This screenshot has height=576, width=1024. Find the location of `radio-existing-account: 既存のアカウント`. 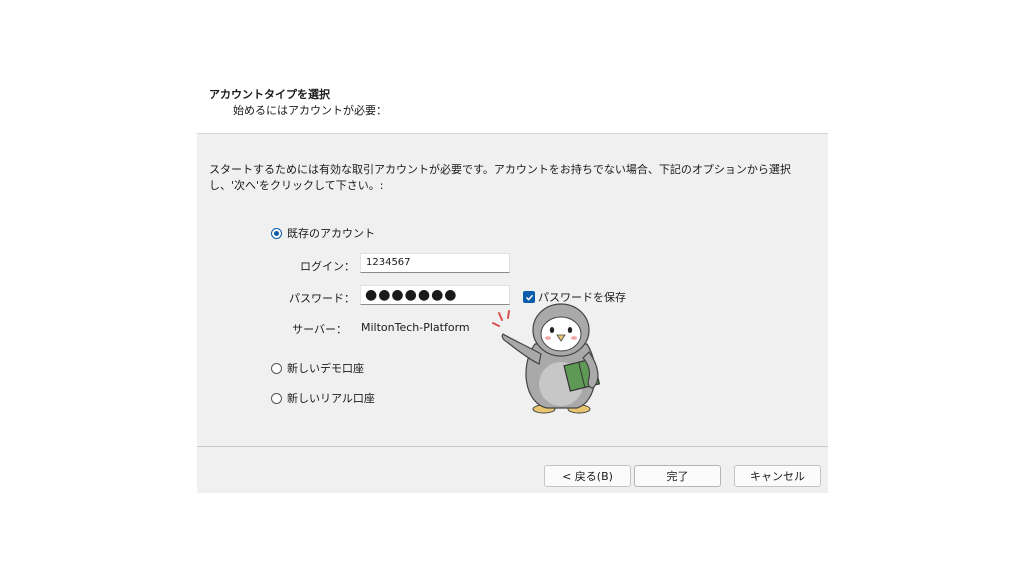

radio-existing-account: 既存のアカウント is located at coordinates (323, 233).